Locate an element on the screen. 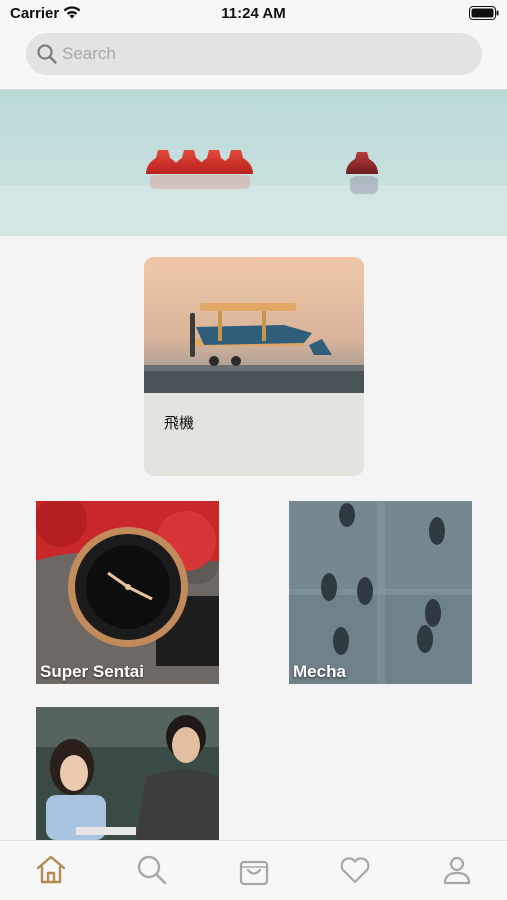 This screenshot has width=507, height=900. category-label: Super Sentai is located at coordinates (92, 671).